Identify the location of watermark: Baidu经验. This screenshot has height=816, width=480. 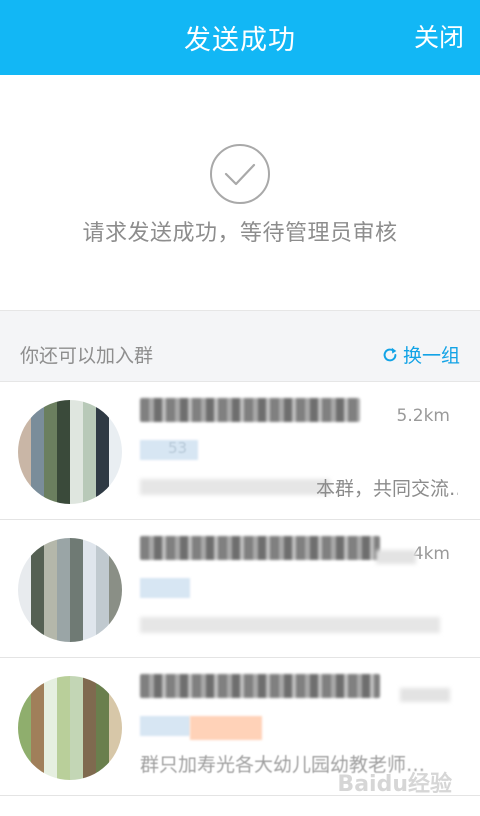
(394, 784).